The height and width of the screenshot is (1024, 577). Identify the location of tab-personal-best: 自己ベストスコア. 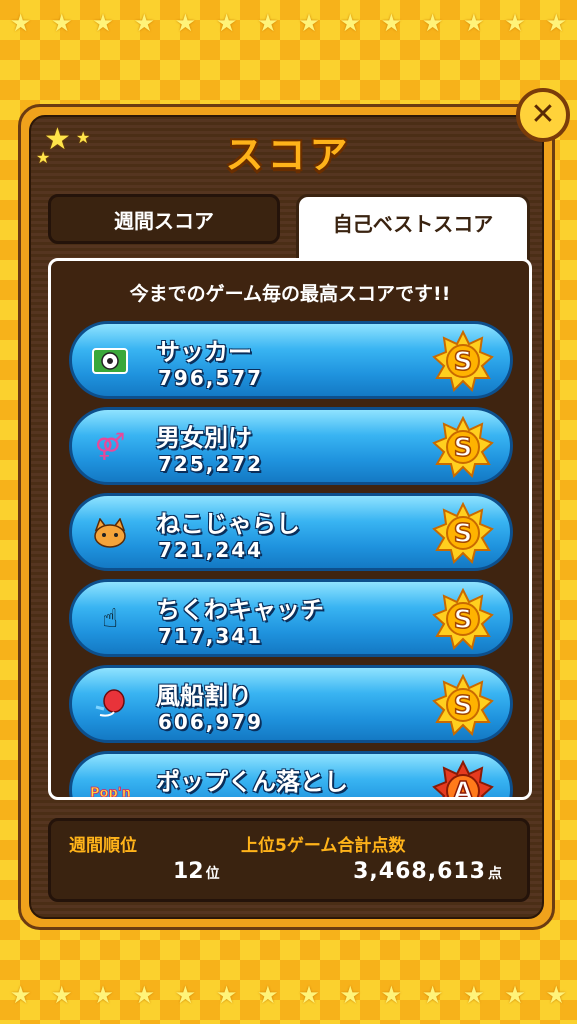
(413, 228).